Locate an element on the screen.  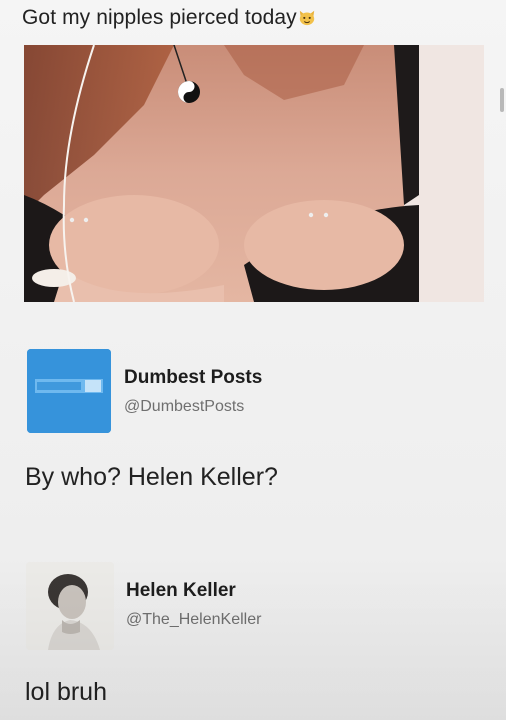
user-handle: @DumbestPosts is located at coordinates (184, 407).